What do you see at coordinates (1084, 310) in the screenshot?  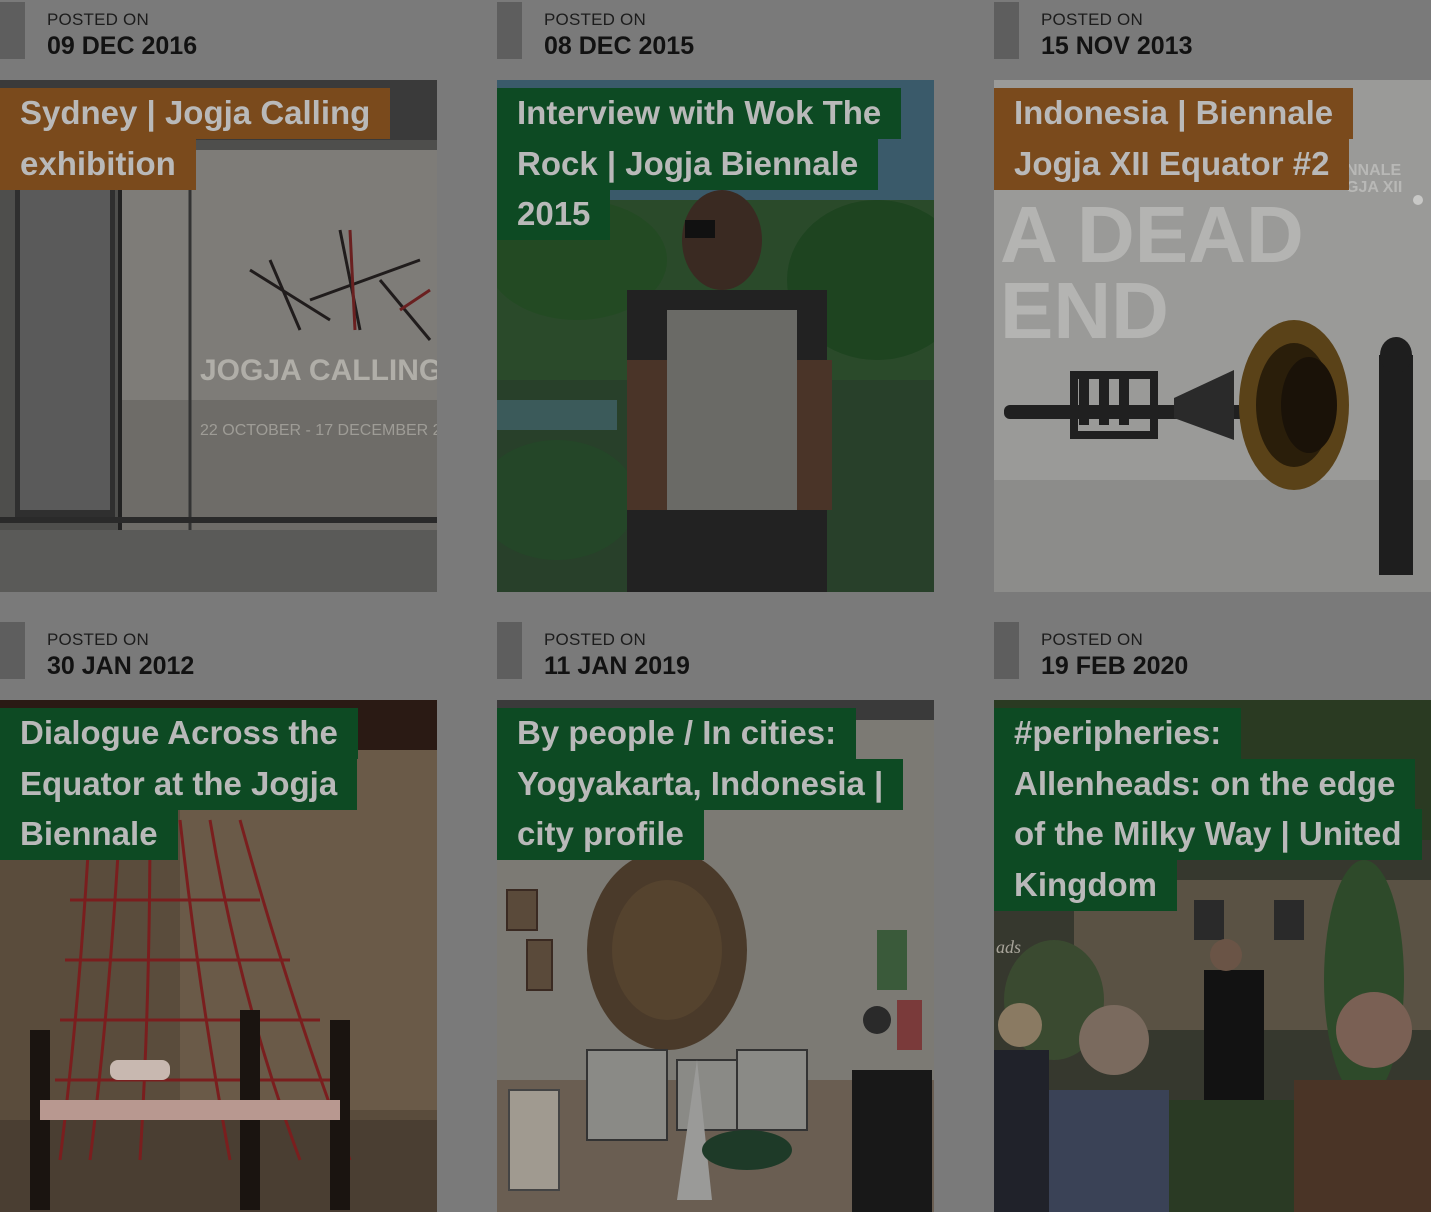 I see `svg-text: END` at bounding box center [1084, 310].